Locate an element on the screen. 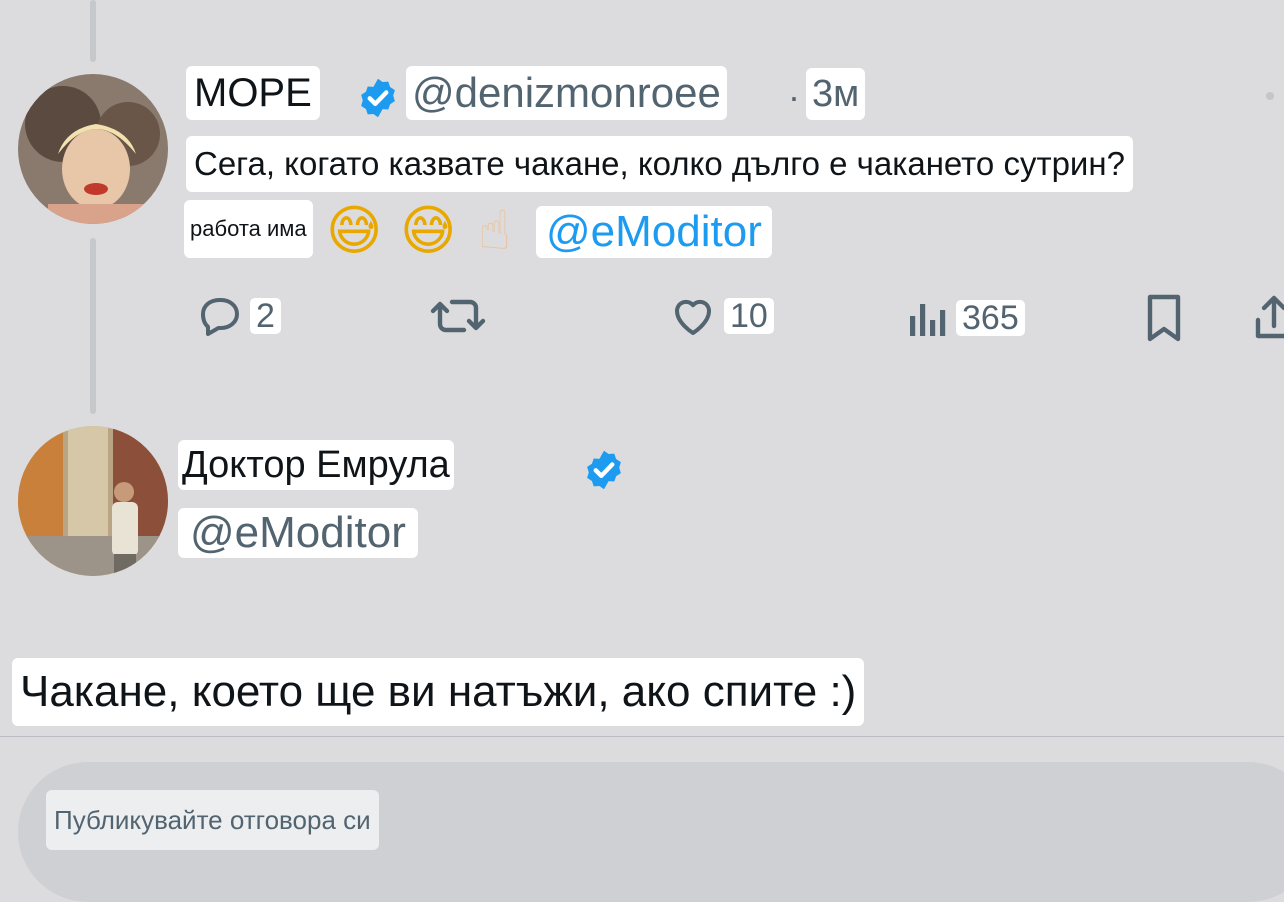 This screenshot has width=1284, height=902. reply-icon is located at coordinates (220, 317).